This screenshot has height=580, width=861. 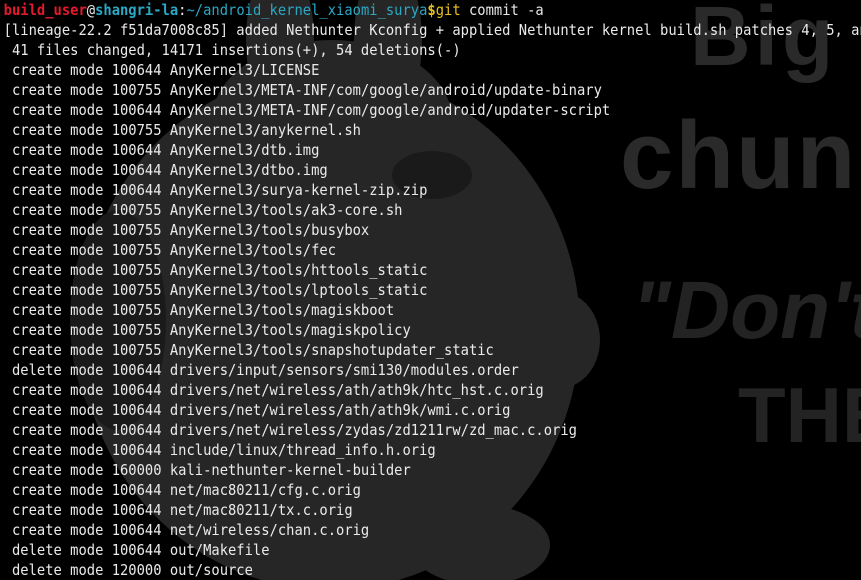 I want to click on prompt-path: ~/android_kernel_xiaomi_surya, so click(x=307, y=10).